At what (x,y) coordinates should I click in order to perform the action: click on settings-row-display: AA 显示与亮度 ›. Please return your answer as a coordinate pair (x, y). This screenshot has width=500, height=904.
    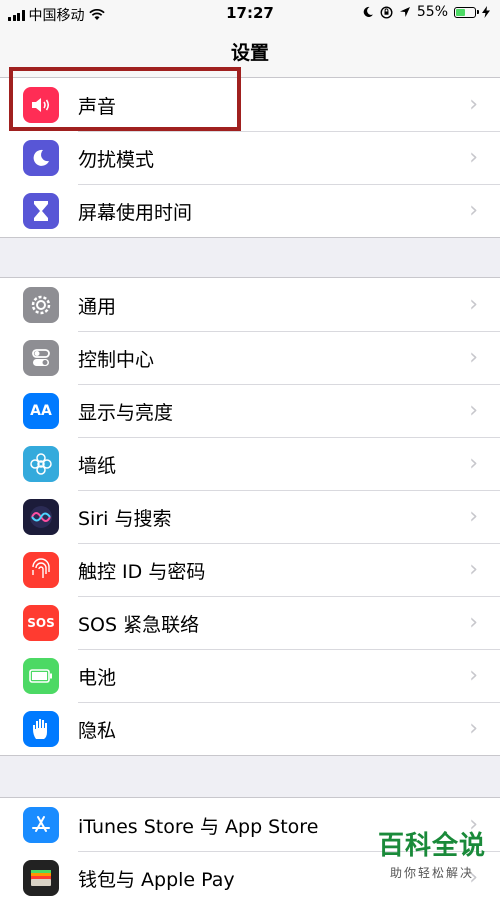
    Looking at the image, I should click on (250, 410).